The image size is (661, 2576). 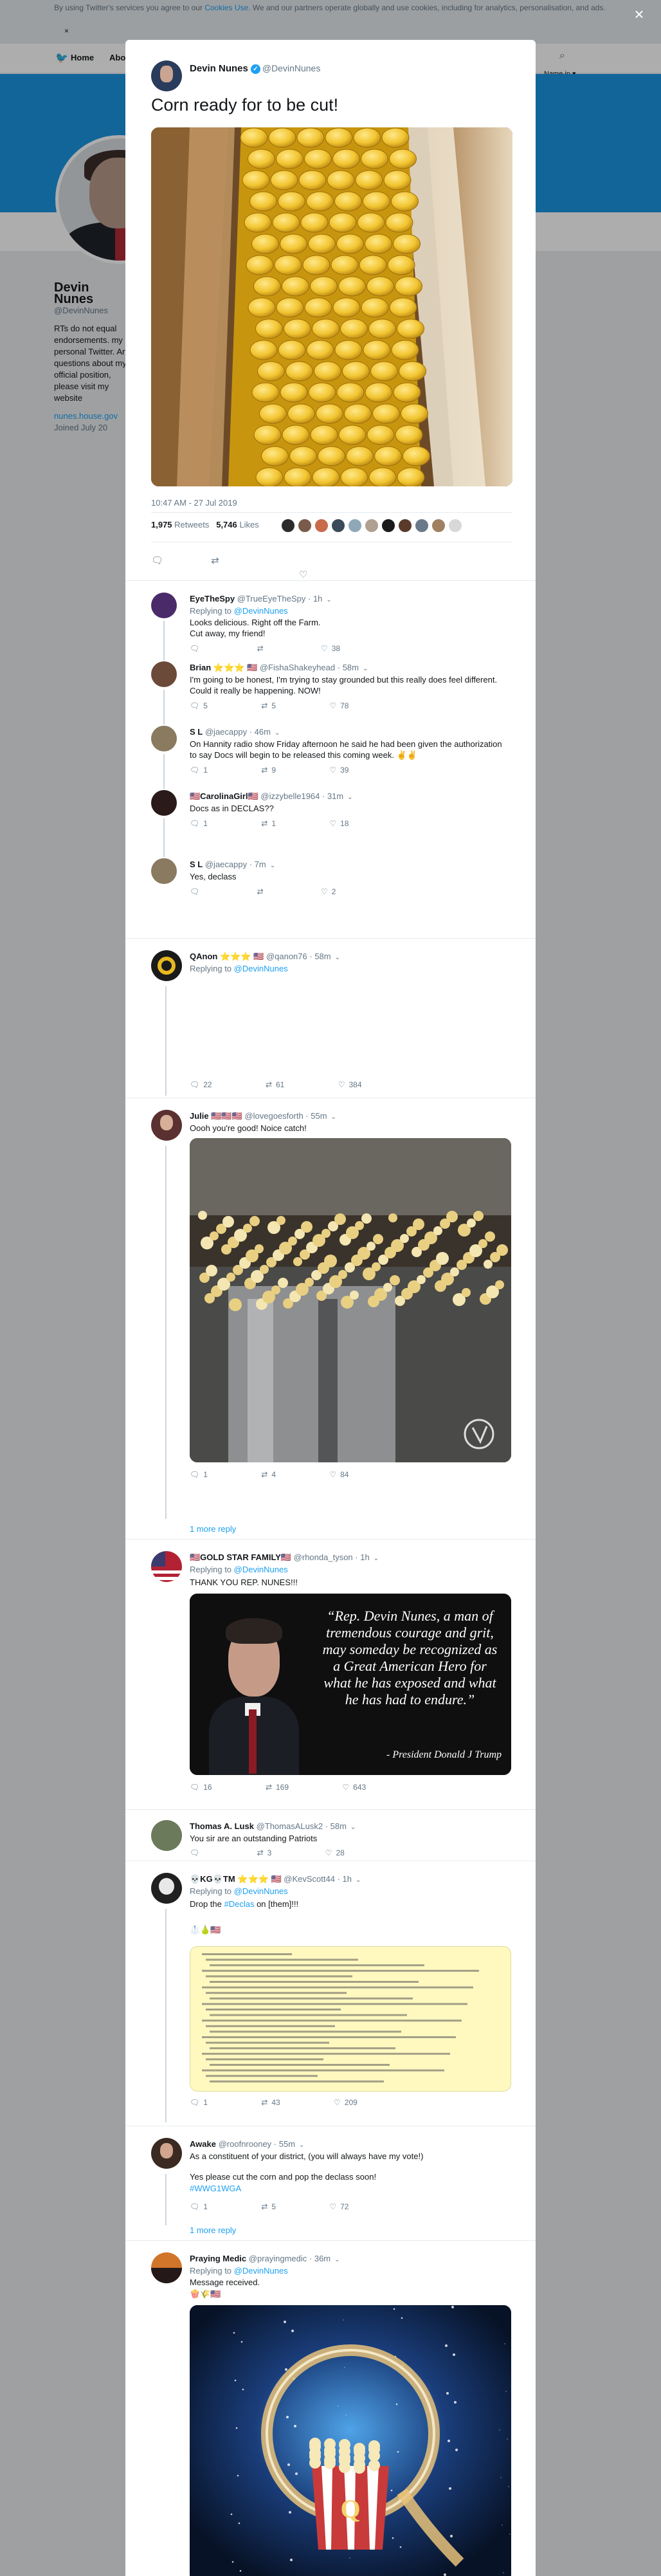 I want to click on medic-time: 36m, so click(x=322, y=2258).